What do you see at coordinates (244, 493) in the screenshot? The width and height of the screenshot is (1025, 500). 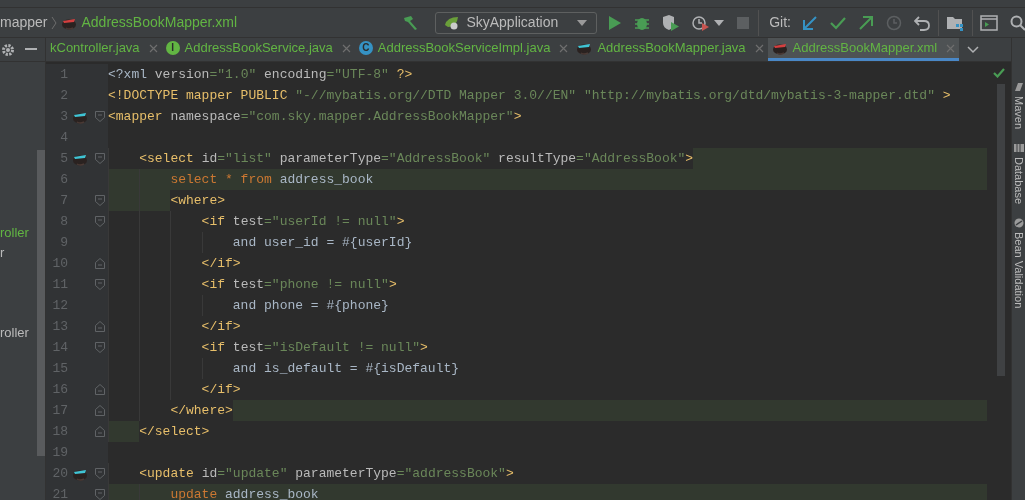 I see `code-line: update address_book` at bounding box center [244, 493].